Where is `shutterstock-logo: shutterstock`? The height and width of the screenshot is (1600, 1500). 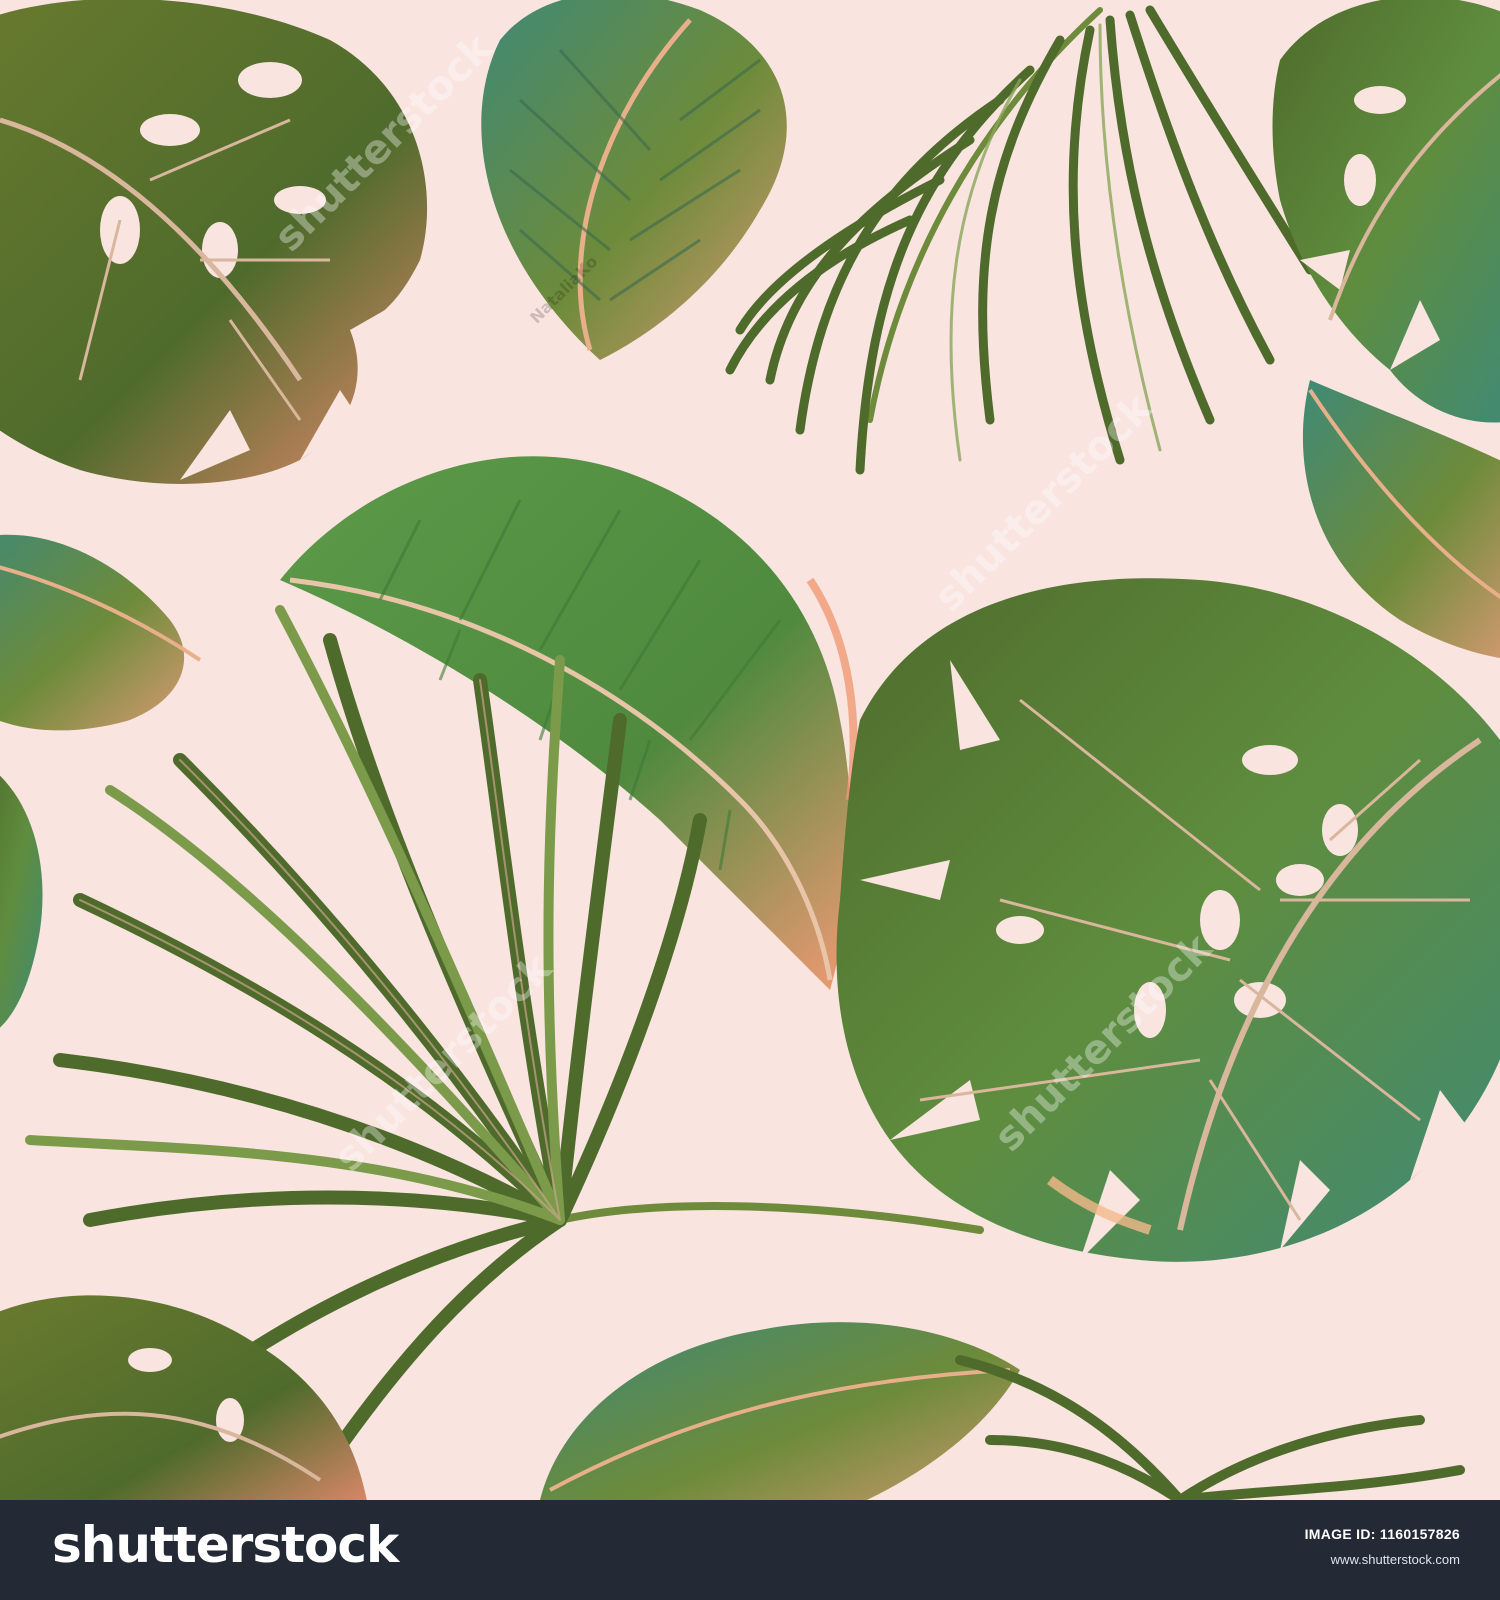 shutterstock-logo: shutterstock is located at coordinates (225, 1545).